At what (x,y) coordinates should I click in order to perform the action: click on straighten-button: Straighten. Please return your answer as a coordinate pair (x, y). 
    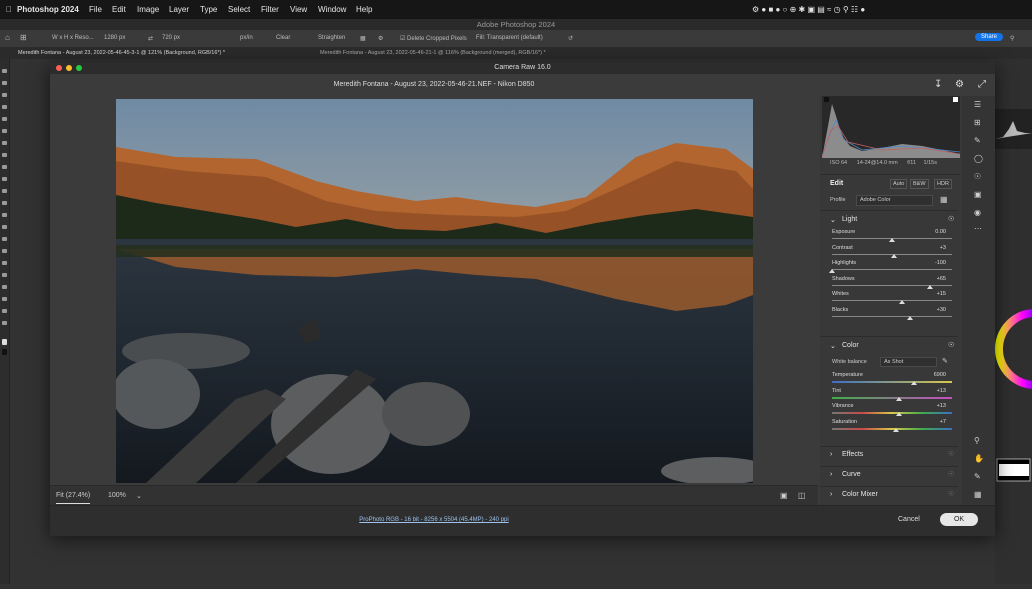
    Looking at the image, I should click on (331, 38).